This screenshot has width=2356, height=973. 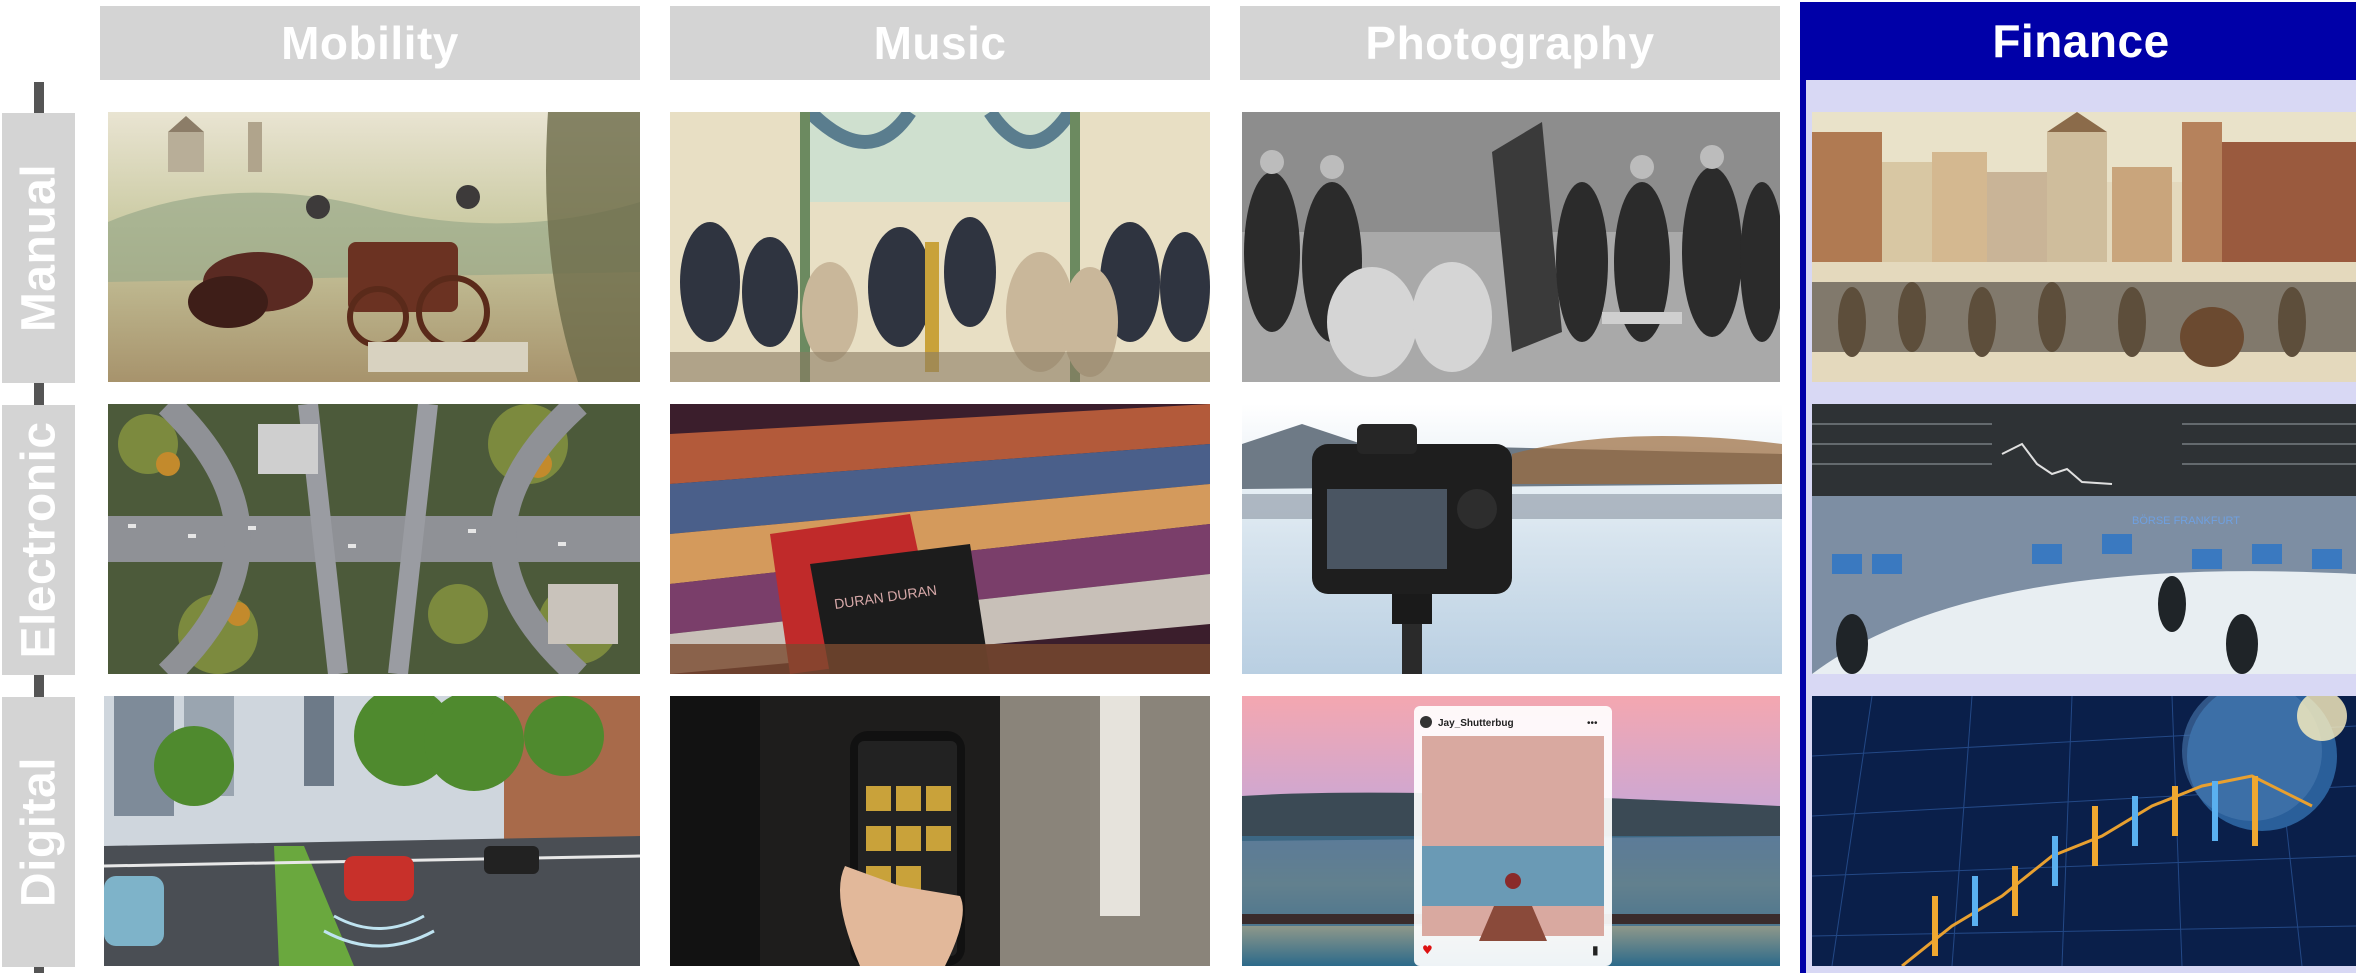 What do you see at coordinates (1512, 539) in the screenshot?
I see `photo-dslr-camera-lake` at bounding box center [1512, 539].